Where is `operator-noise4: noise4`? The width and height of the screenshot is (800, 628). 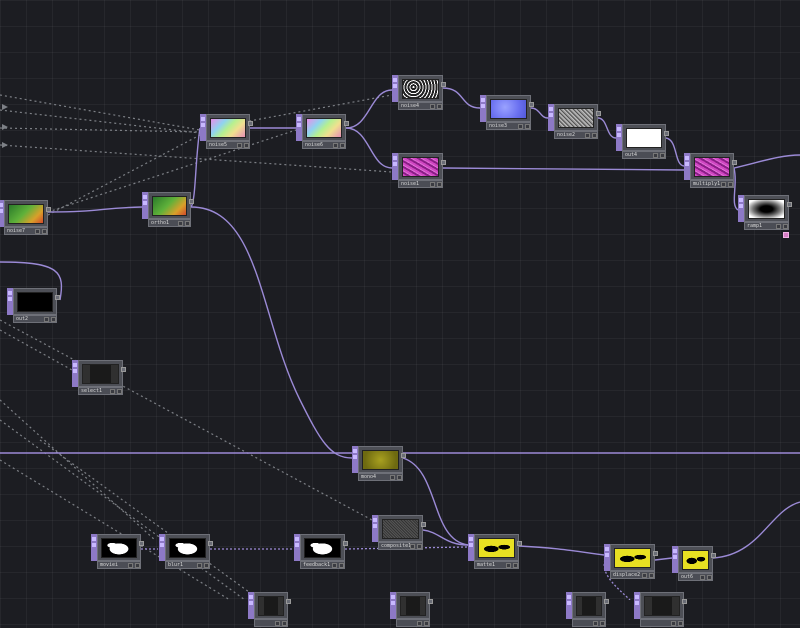 operator-noise4: noise4 is located at coordinates (419, 93).